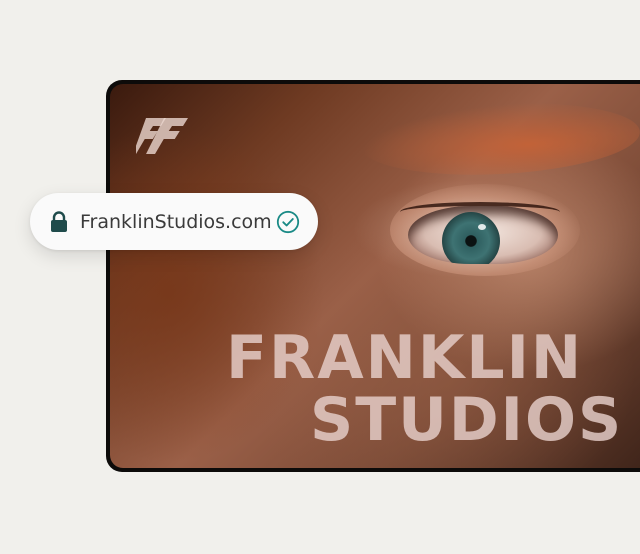  What do you see at coordinates (467, 420) in the screenshot?
I see `hero-headline-line2: STUDIOS` at bounding box center [467, 420].